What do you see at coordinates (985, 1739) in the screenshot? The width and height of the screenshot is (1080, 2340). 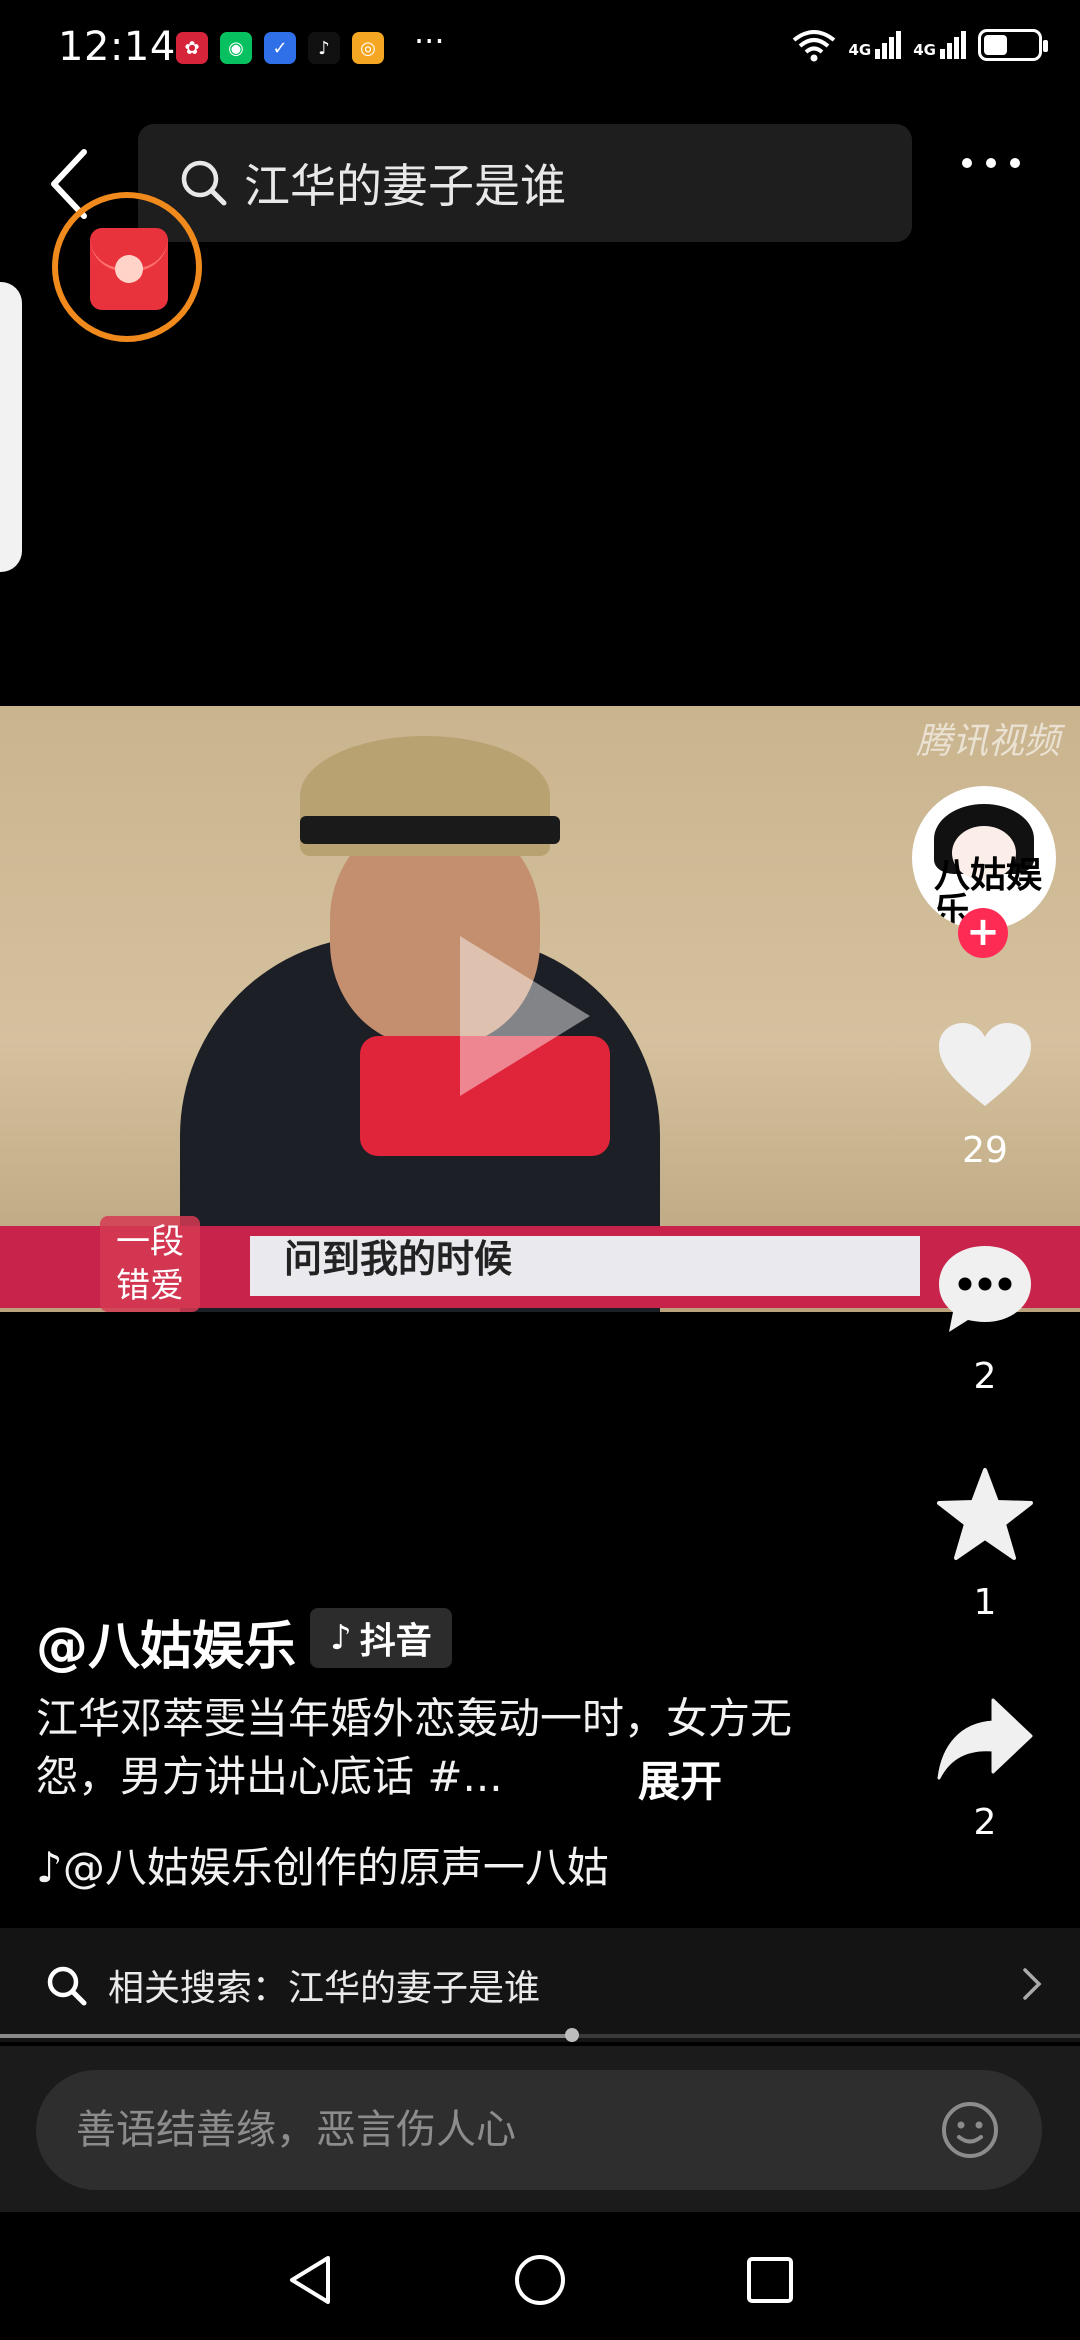 I see `share-icon` at bounding box center [985, 1739].